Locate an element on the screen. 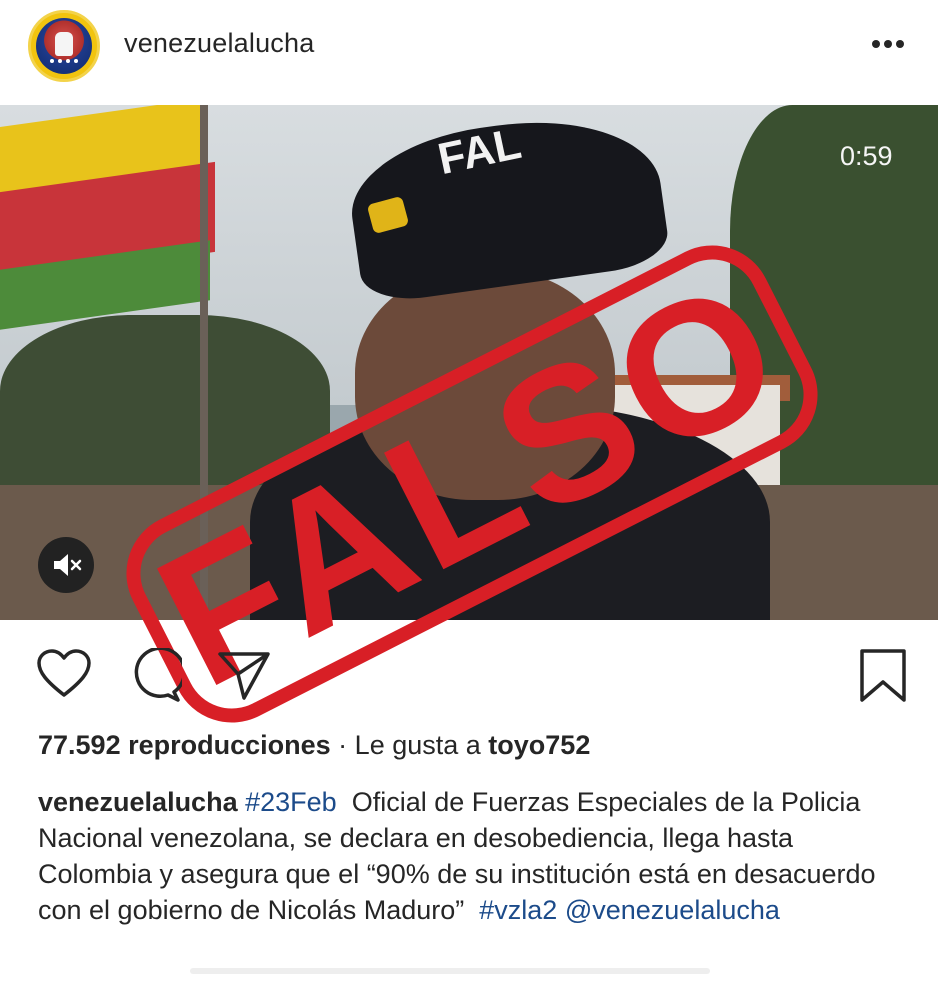 This screenshot has width=938, height=985. post-username: venezuelalucha is located at coordinates (219, 43).